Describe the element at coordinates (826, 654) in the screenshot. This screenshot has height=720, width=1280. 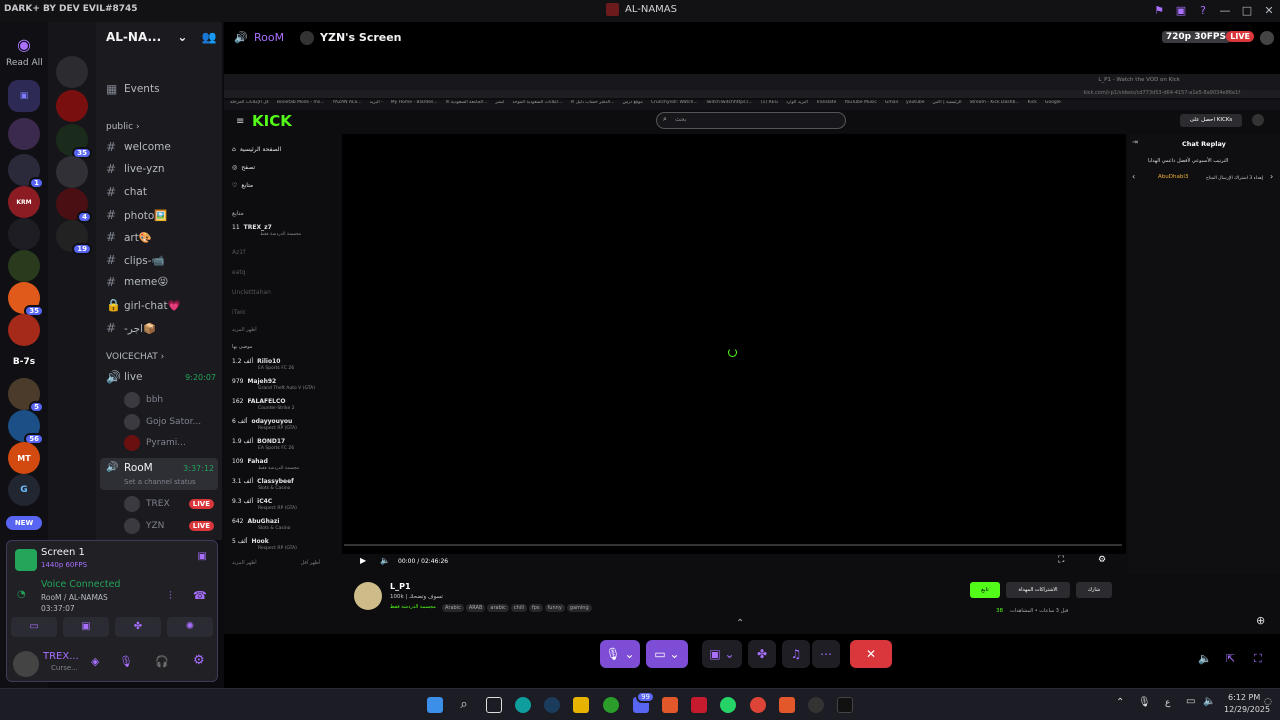
I see `more-button: ⋯` at that location.